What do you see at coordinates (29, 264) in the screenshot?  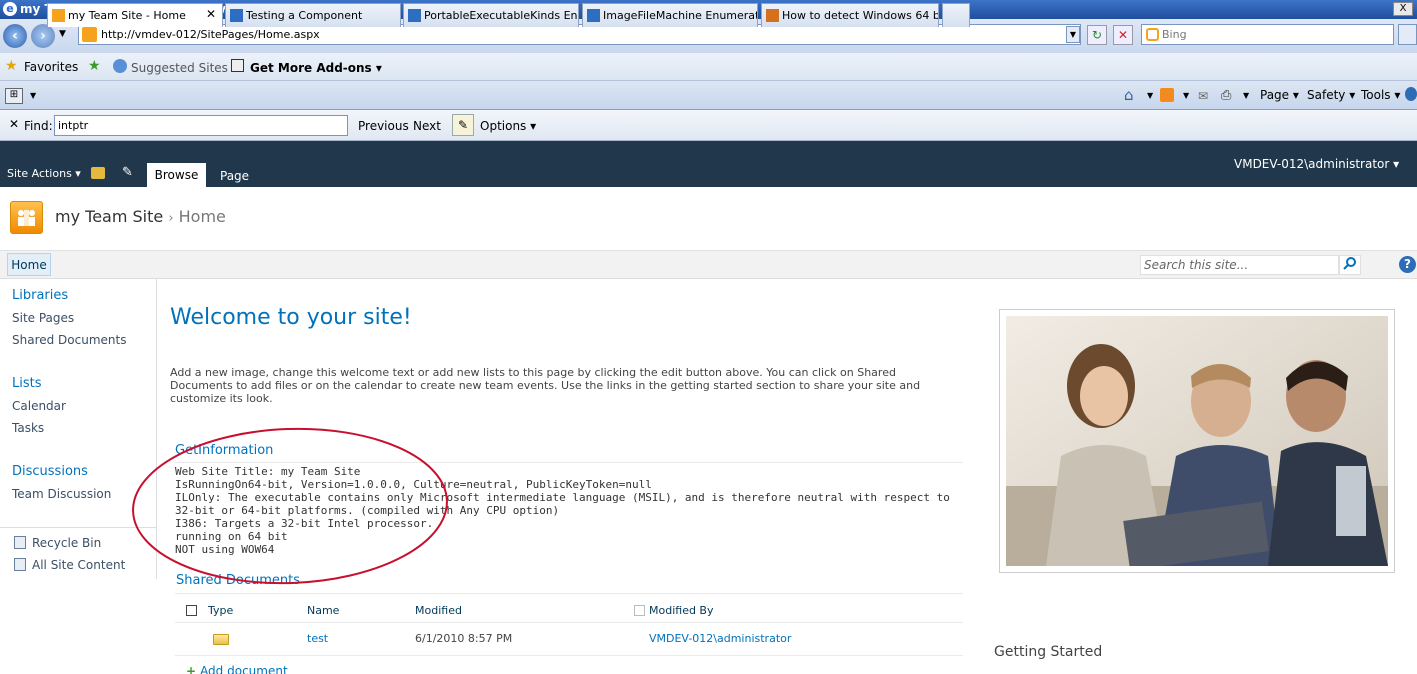 I see `topnav-home: Home` at bounding box center [29, 264].